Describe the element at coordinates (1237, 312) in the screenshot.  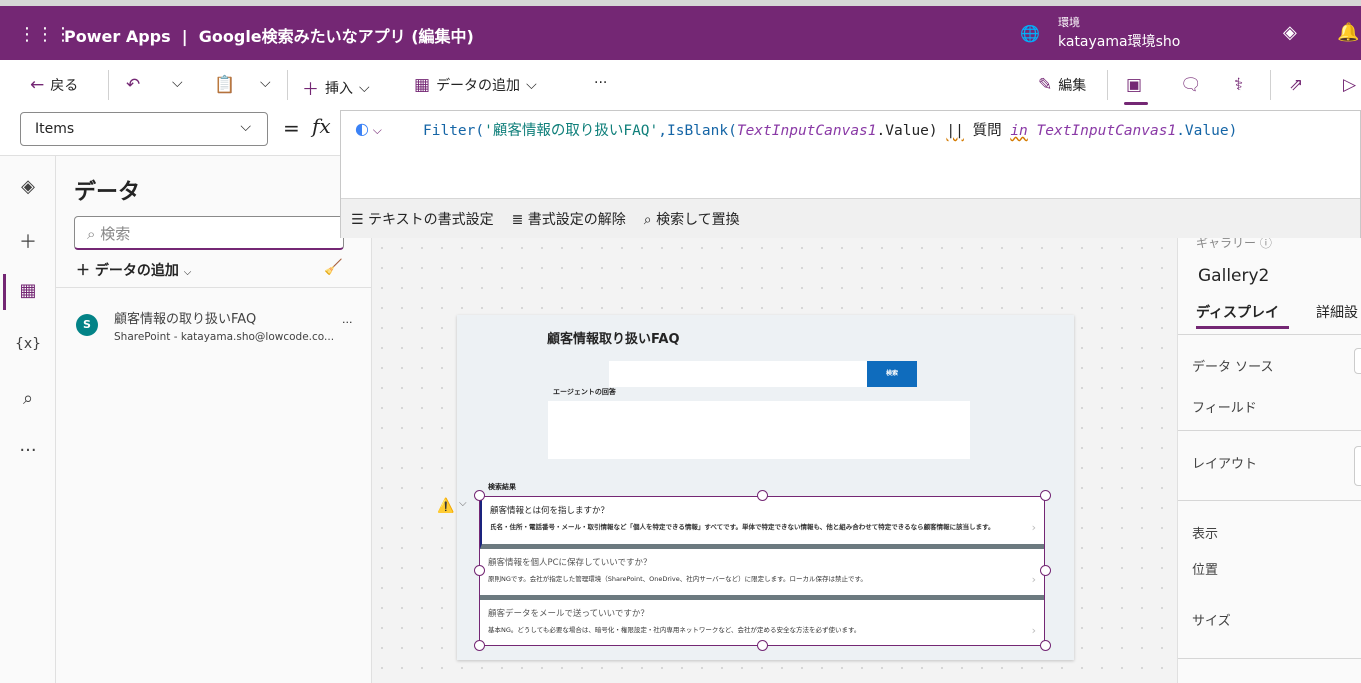
I see `tab-display: ディスプレイ` at that location.